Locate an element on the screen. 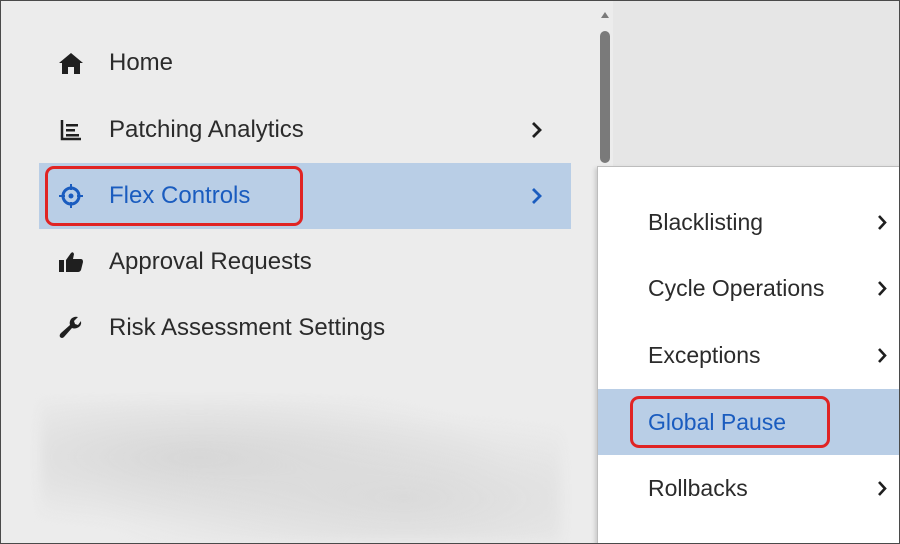 This screenshot has width=900, height=544. submenu-item-label: Exceptions is located at coordinates (704, 354).